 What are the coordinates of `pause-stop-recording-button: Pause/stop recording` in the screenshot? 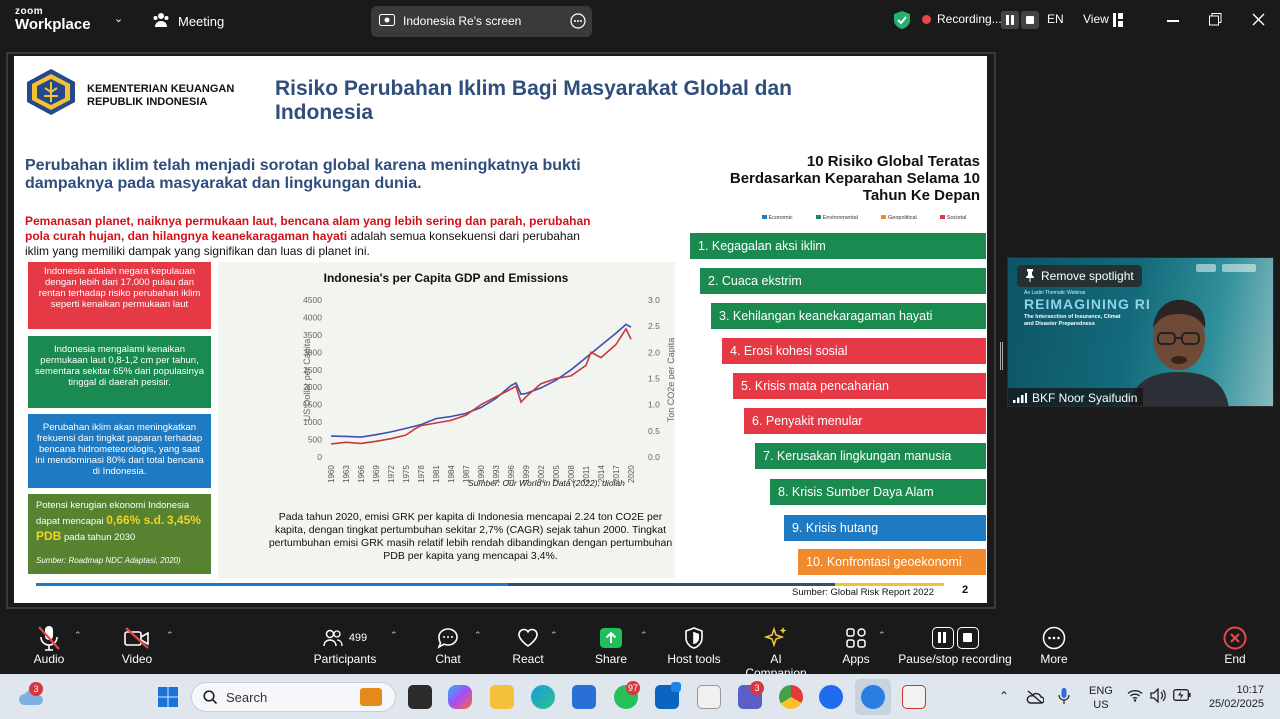 It's located at (955, 645).